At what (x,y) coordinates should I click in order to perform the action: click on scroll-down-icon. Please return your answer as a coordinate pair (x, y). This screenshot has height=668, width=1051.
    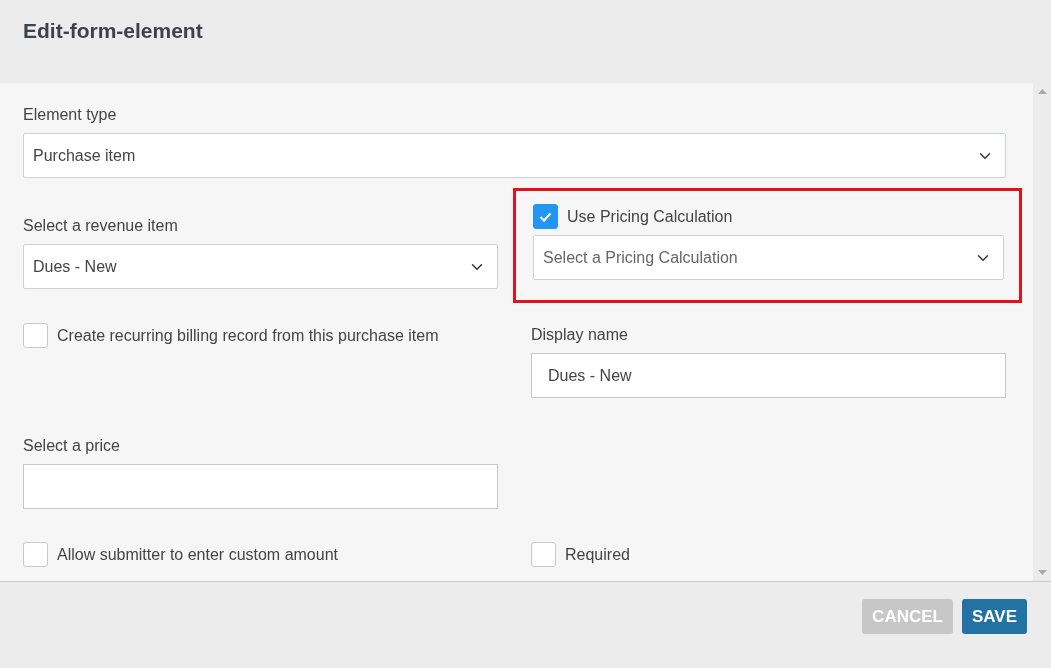
    Looking at the image, I should click on (1042, 572).